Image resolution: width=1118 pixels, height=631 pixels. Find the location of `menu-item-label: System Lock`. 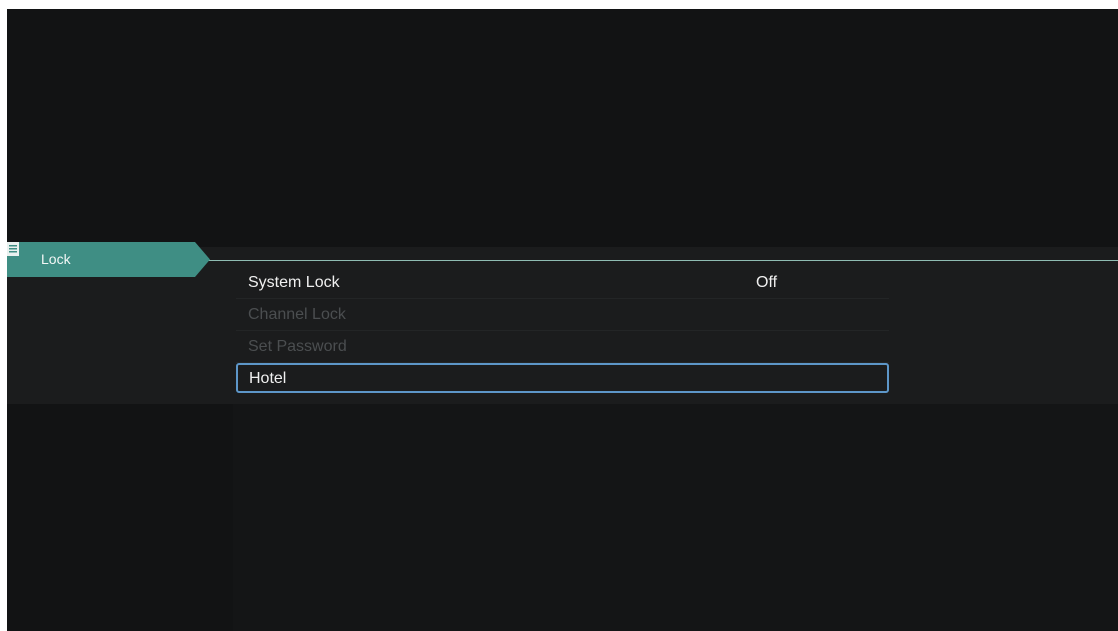

menu-item-label: System Lock is located at coordinates (294, 282).